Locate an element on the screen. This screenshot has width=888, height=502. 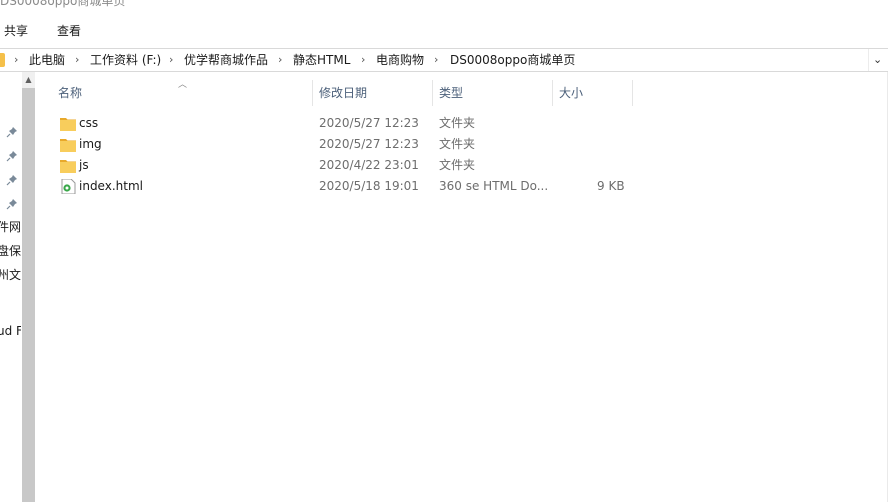
crumb-drive-f: 工作资料 (F:) is located at coordinates (125, 60).